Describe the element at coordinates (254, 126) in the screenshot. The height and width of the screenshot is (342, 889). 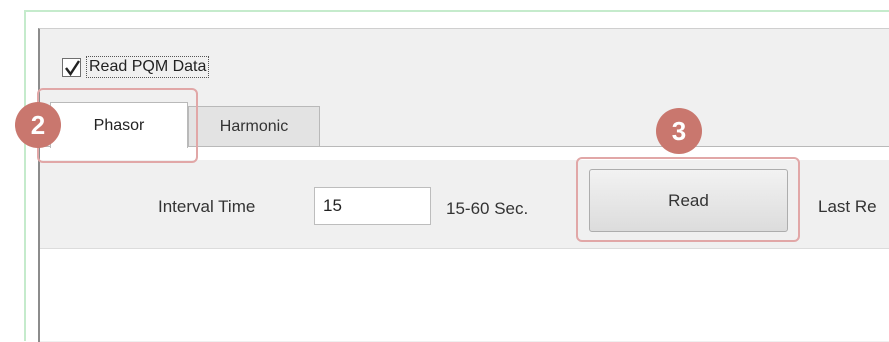
I see `tab-harmonic: Harmonic` at that location.